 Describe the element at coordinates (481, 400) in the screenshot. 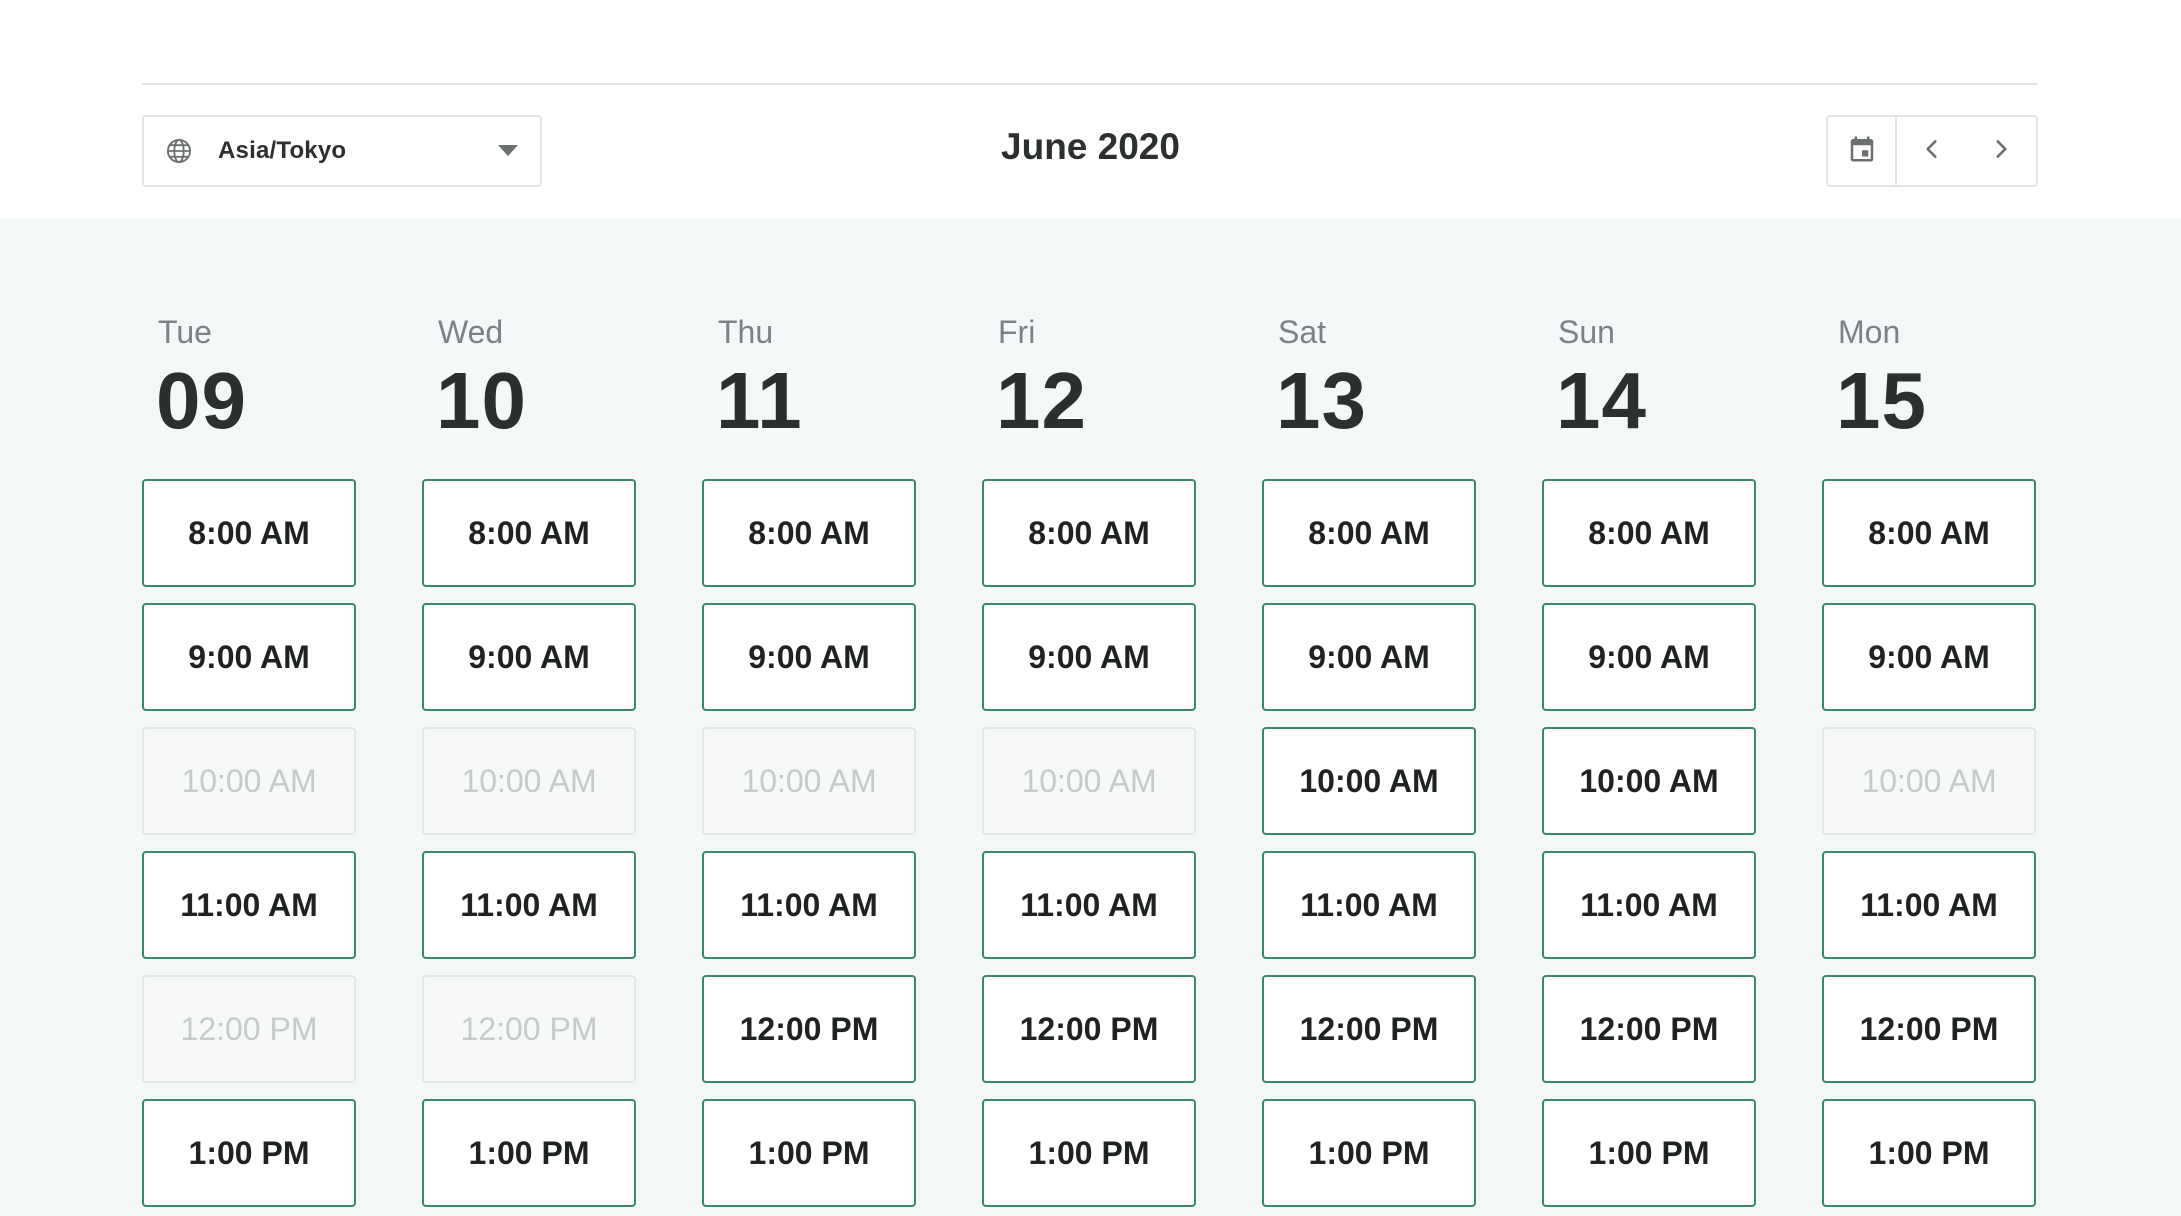

I see `day-number: 10` at that location.